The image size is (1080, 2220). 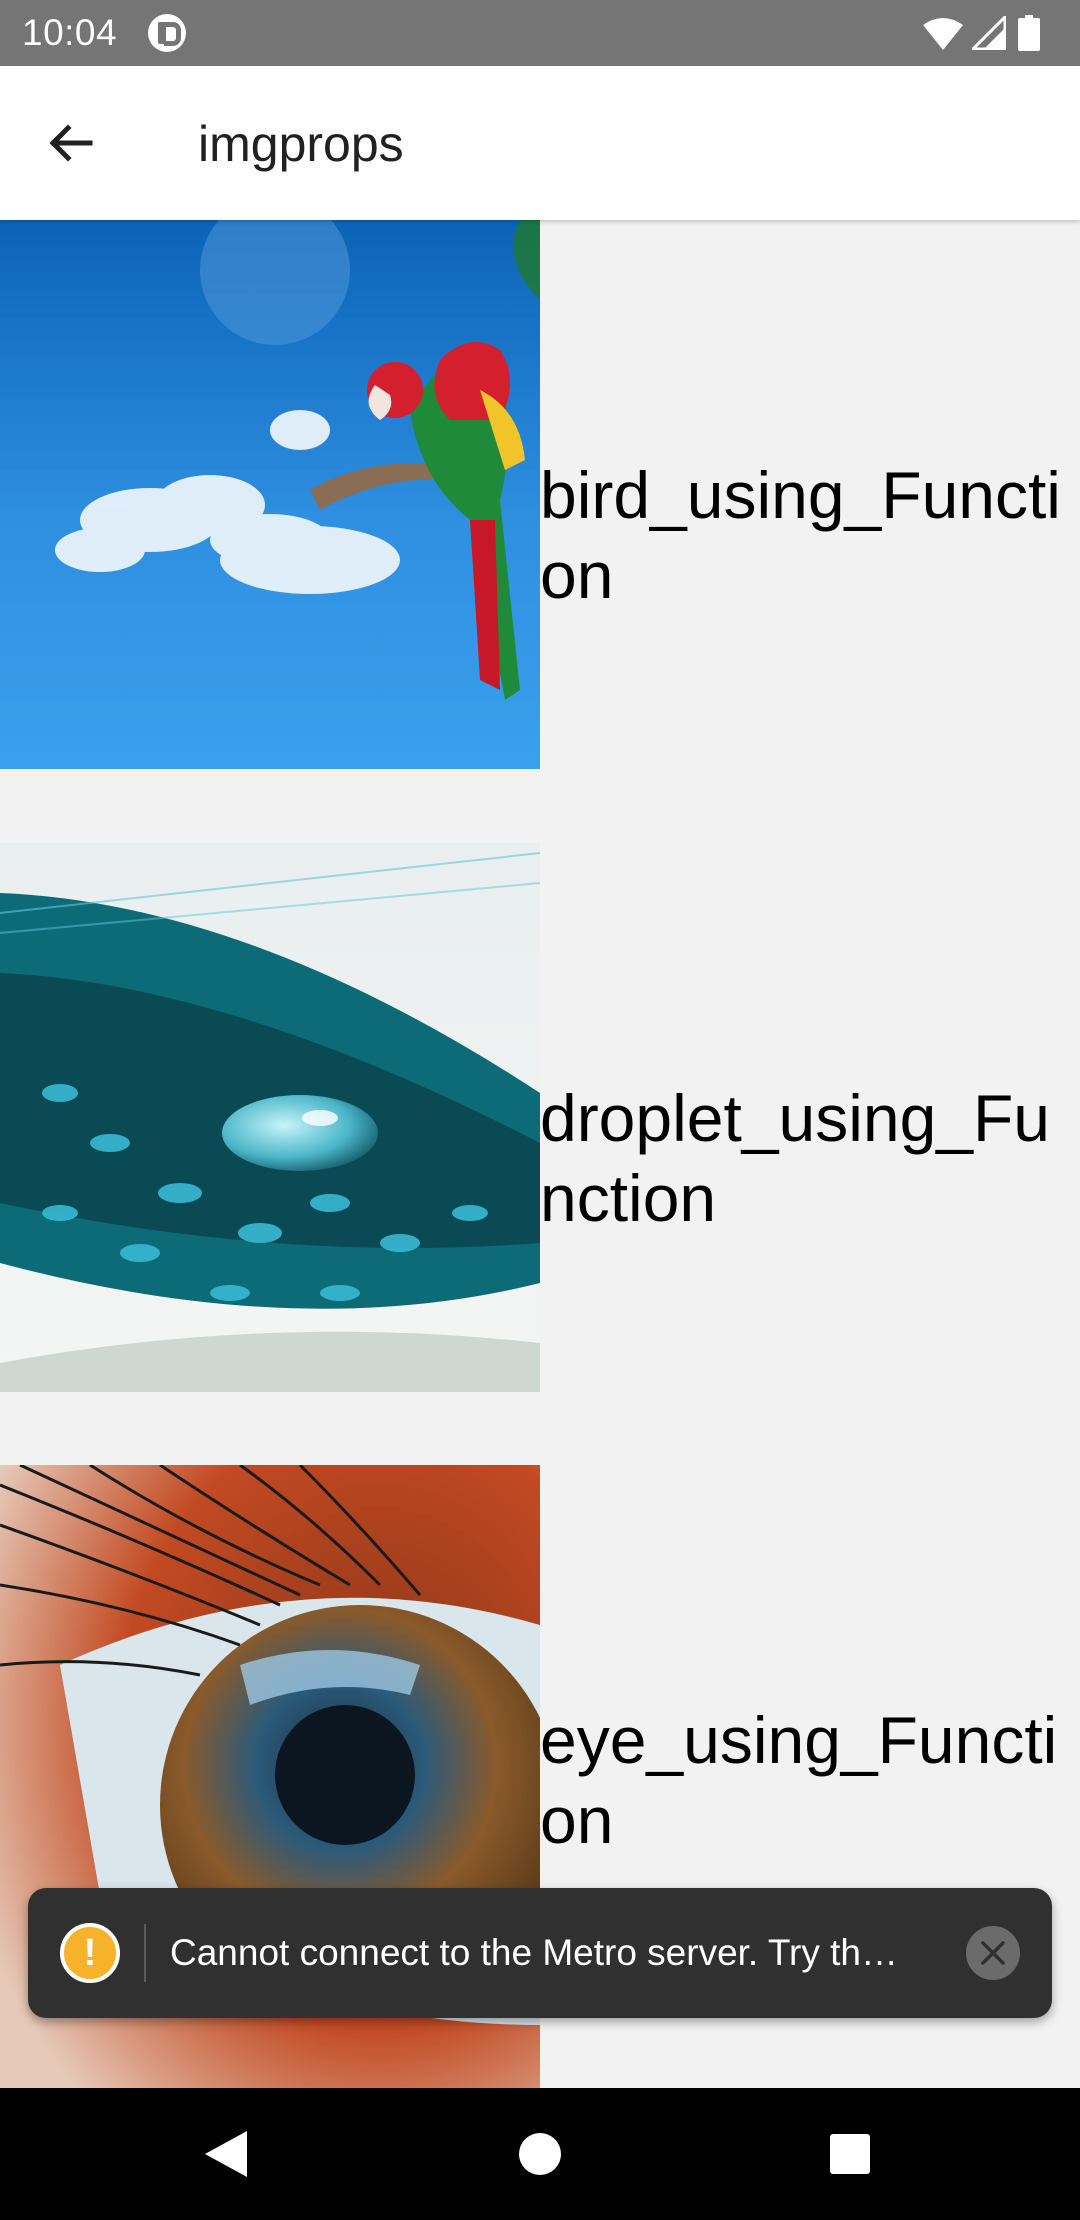 I want to click on system-nav-bar, so click(x=540, y=2154).